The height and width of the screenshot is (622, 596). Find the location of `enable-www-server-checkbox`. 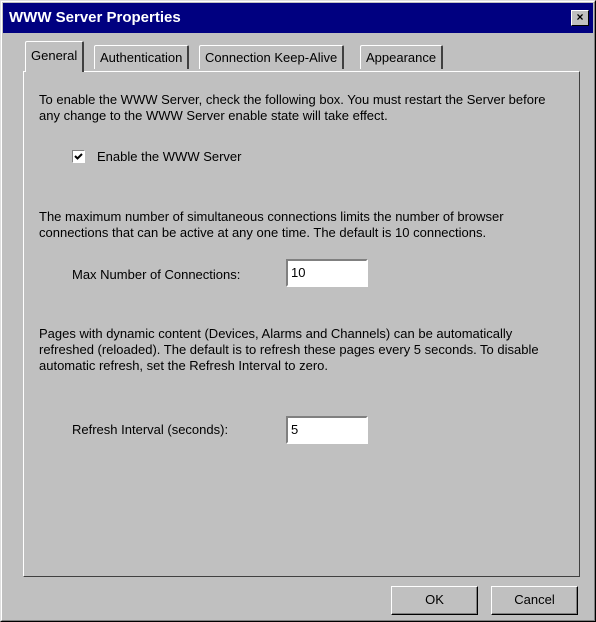

enable-www-server-checkbox is located at coordinates (78, 156).